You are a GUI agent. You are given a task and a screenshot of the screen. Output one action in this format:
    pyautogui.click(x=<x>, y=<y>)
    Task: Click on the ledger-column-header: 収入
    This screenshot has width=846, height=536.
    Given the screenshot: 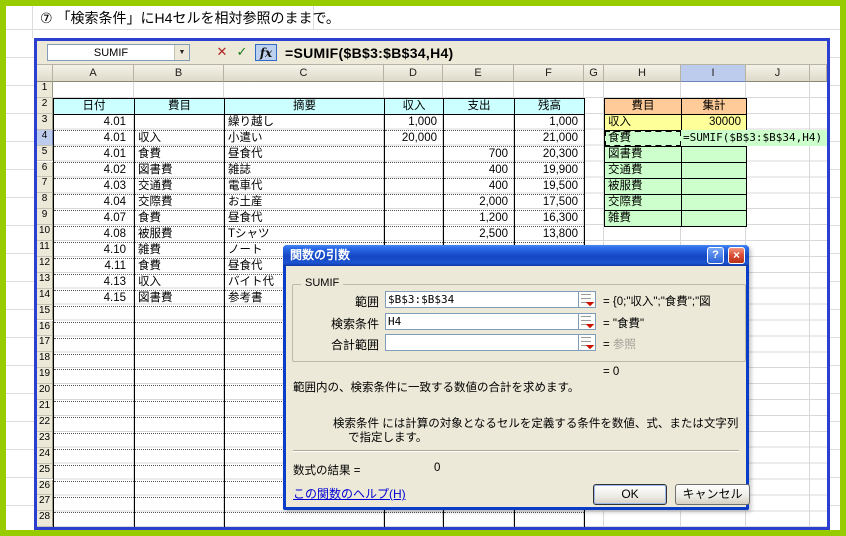 What is the action you would take?
    pyautogui.click(x=414, y=106)
    